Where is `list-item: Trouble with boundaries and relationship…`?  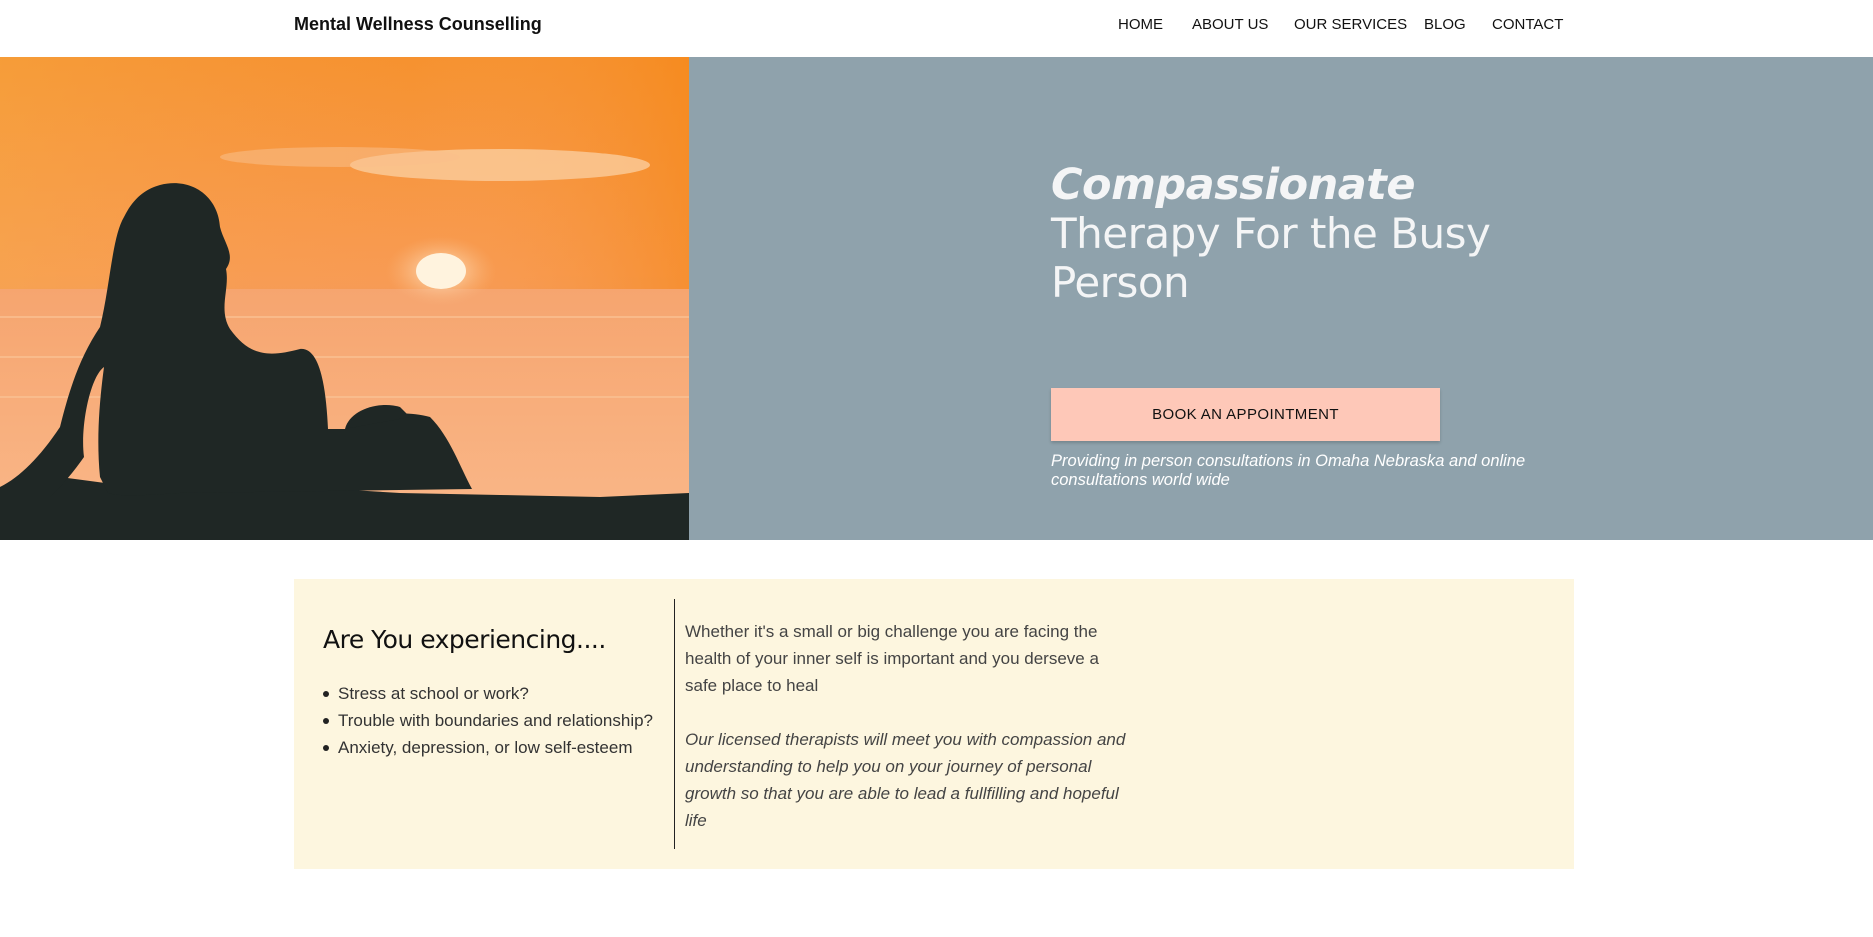 list-item: Trouble with boundaries and relationship… is located at coordinates (493, 720).